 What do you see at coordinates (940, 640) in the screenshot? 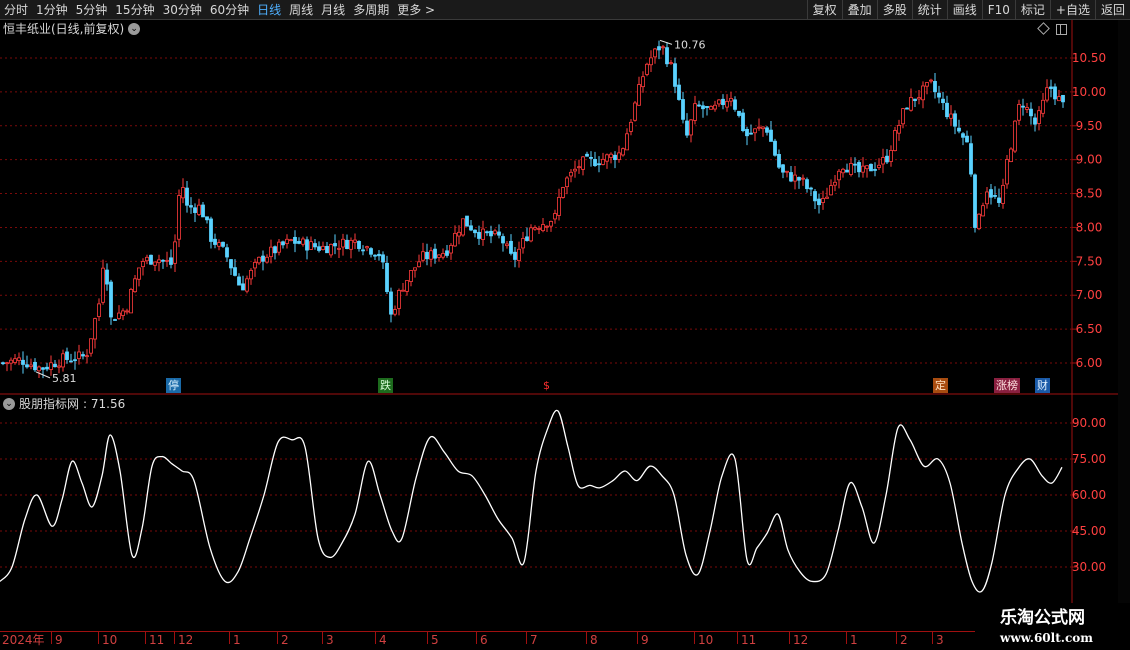
I see `date-month-label: 3` at bounding box center [940, 640].